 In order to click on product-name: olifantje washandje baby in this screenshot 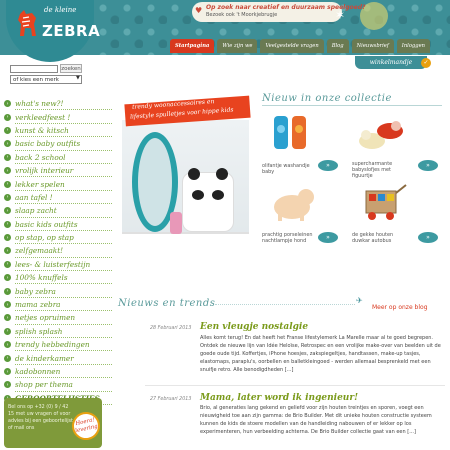, I will do `click(291, 169)`.